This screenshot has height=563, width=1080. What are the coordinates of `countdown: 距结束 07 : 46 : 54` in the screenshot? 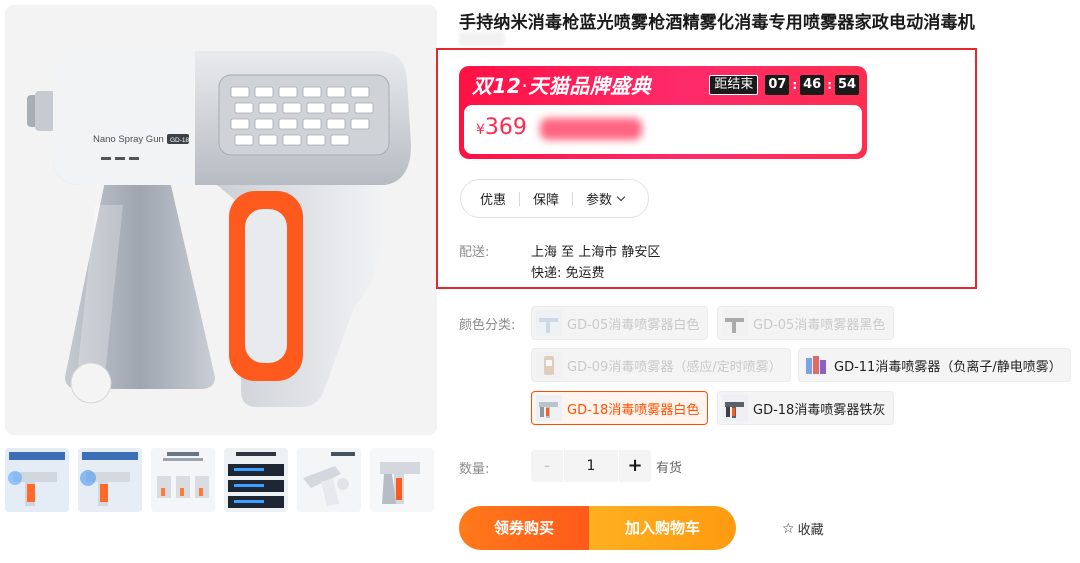 It's located at (784, 85).